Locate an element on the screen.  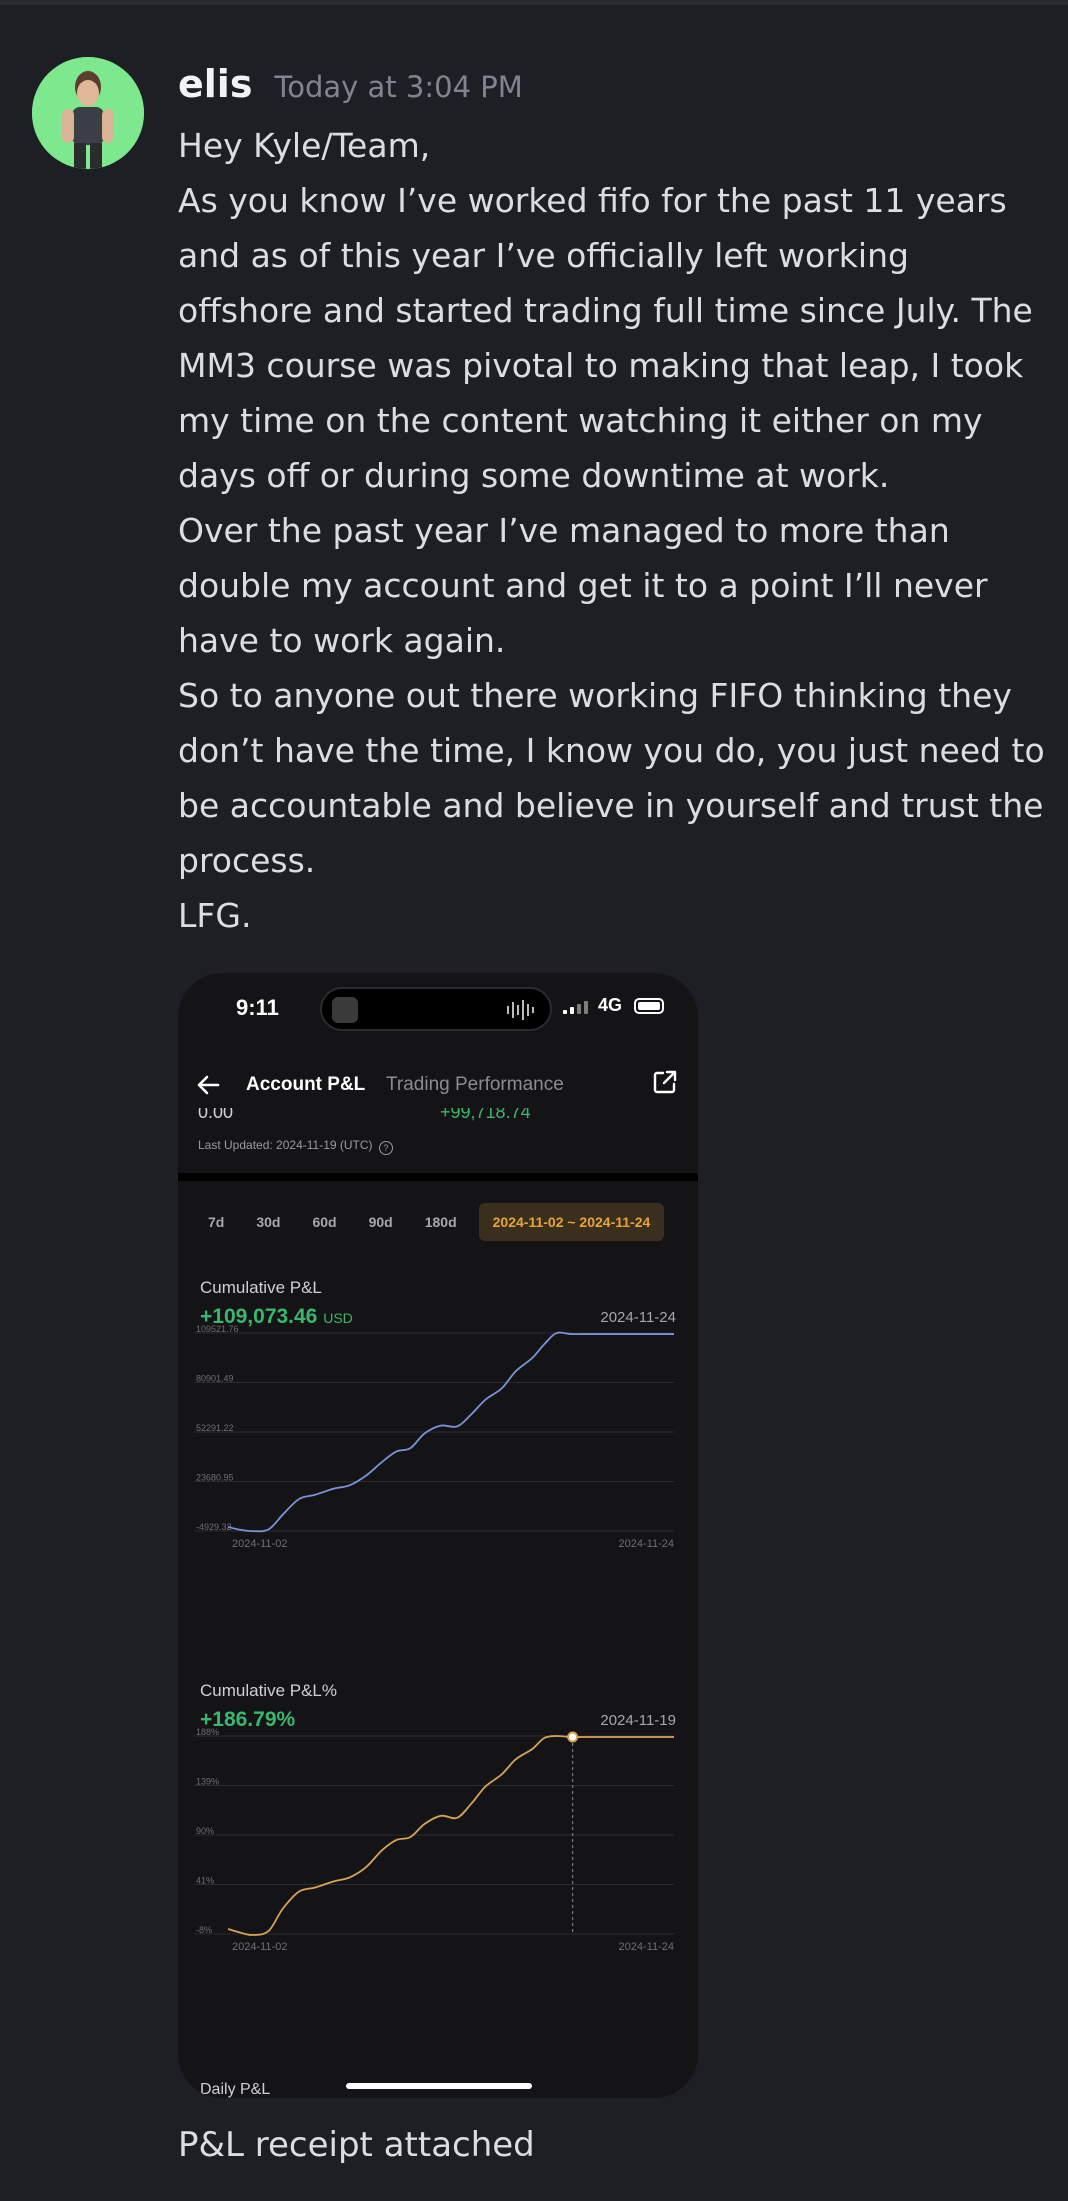
message-header: elis Today at 3:04 PM is located at coordinates (350, 87).